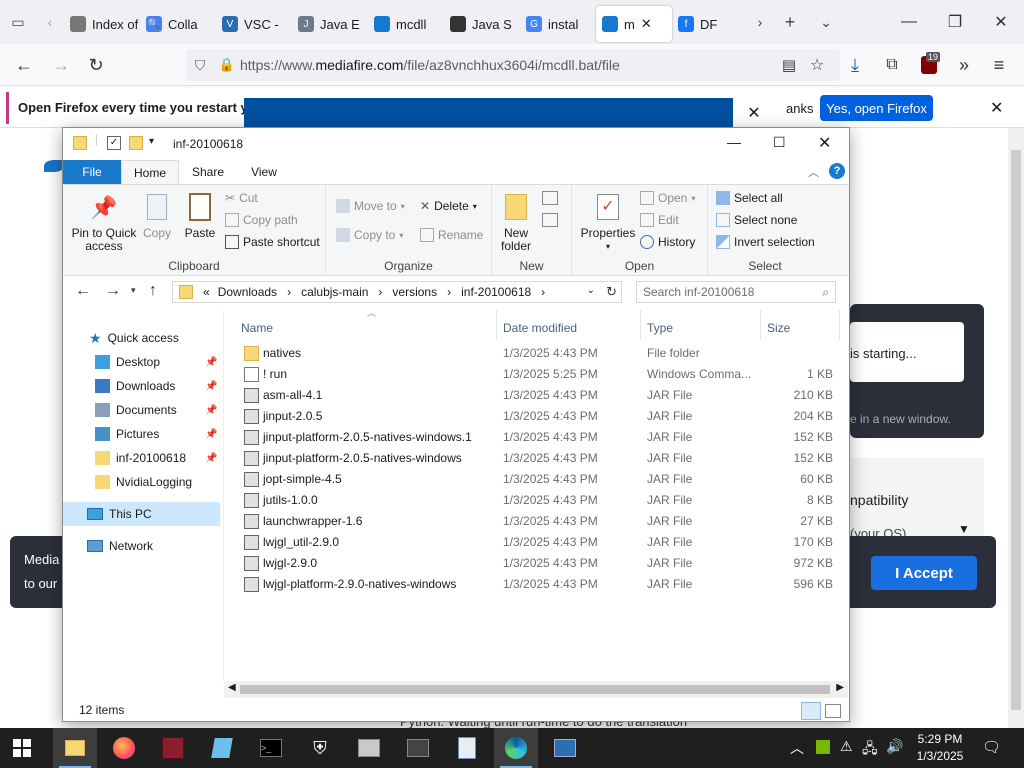  I want to click on ublock-icon: 19, so click(929, 65).